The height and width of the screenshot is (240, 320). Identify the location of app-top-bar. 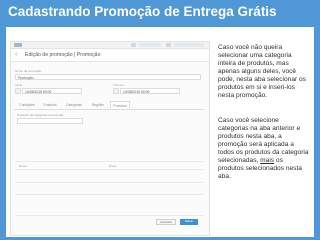
(110, 45).